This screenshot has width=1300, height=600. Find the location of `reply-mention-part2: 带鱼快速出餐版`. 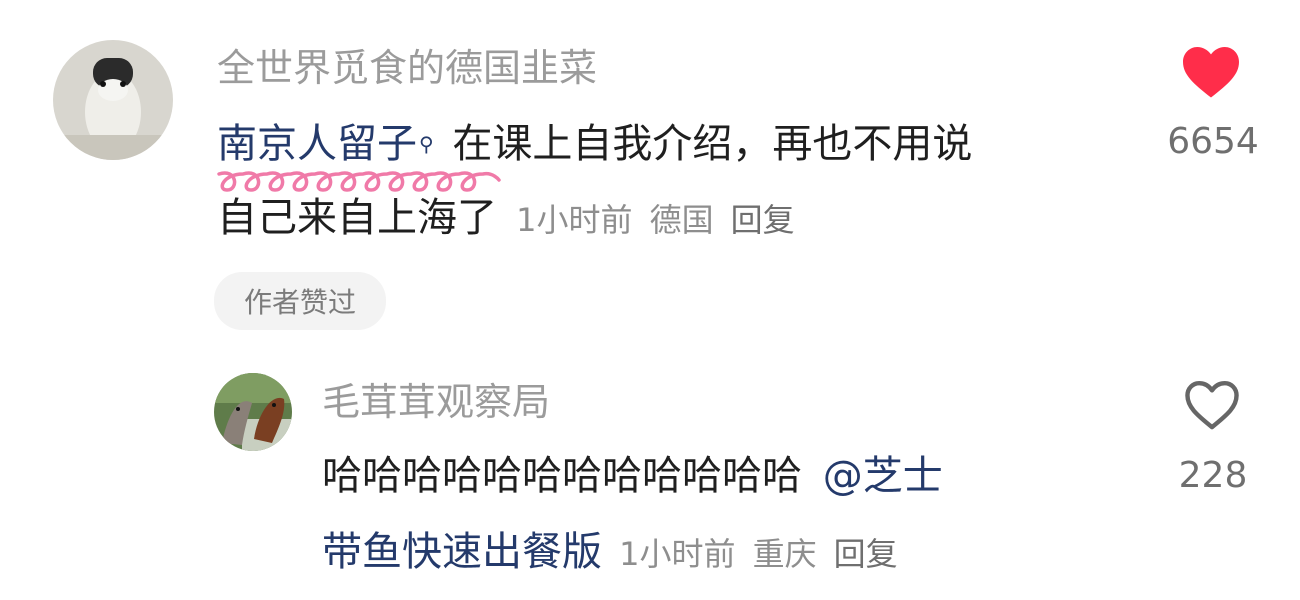

reply-mention-part2: 带鱼快速出餐版 is located at coordinates (462, 552).